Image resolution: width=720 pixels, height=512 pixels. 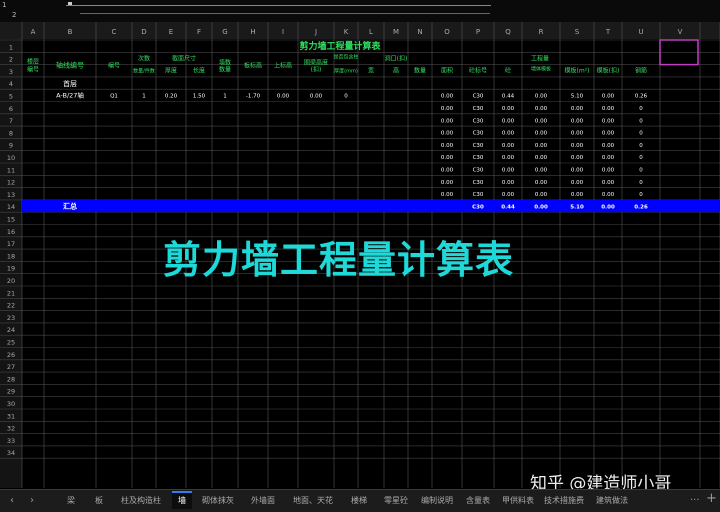 What do you see at coordinates (640, 32) in the screenshot?
I see `column-letter-U: U` at bounding box center [640, 32].